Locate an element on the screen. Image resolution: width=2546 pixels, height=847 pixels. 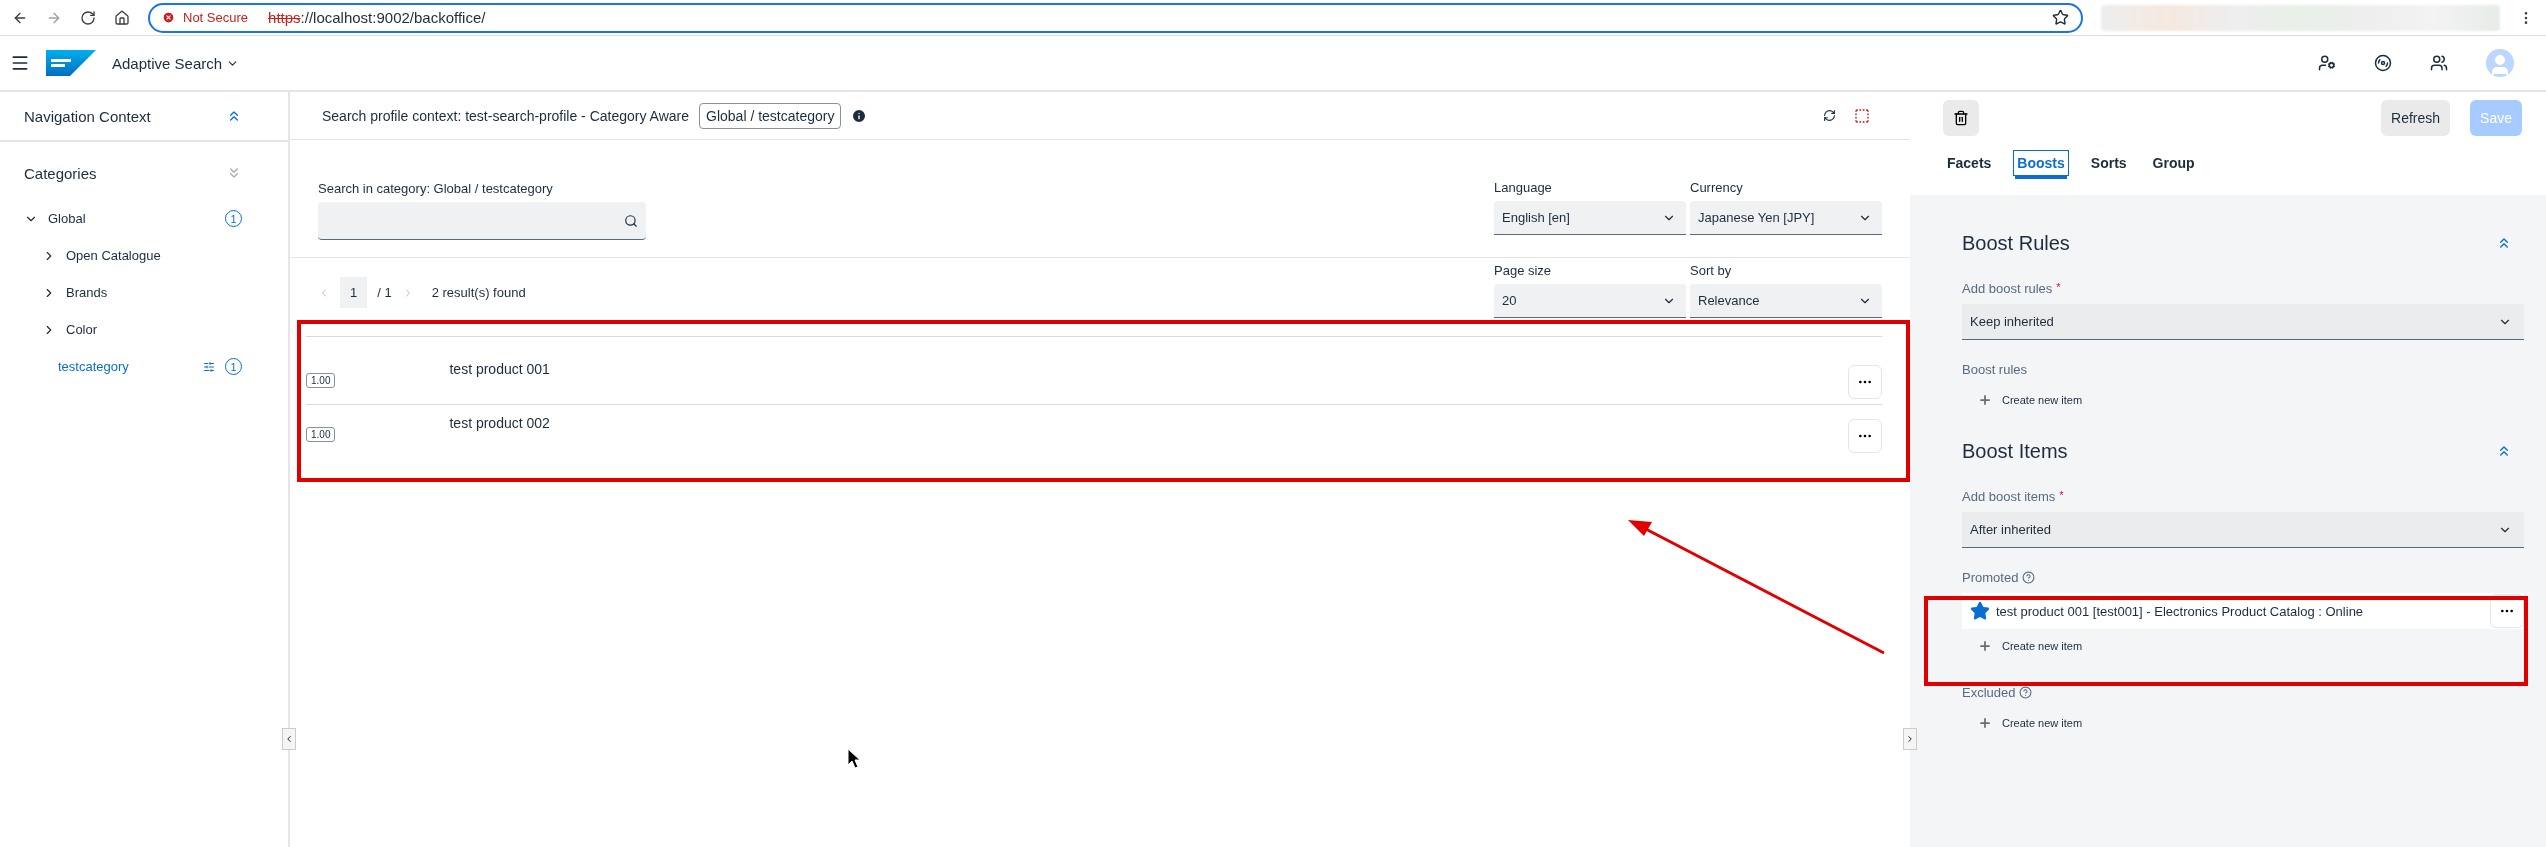
menu-icon is located at coordinates (20, 63).